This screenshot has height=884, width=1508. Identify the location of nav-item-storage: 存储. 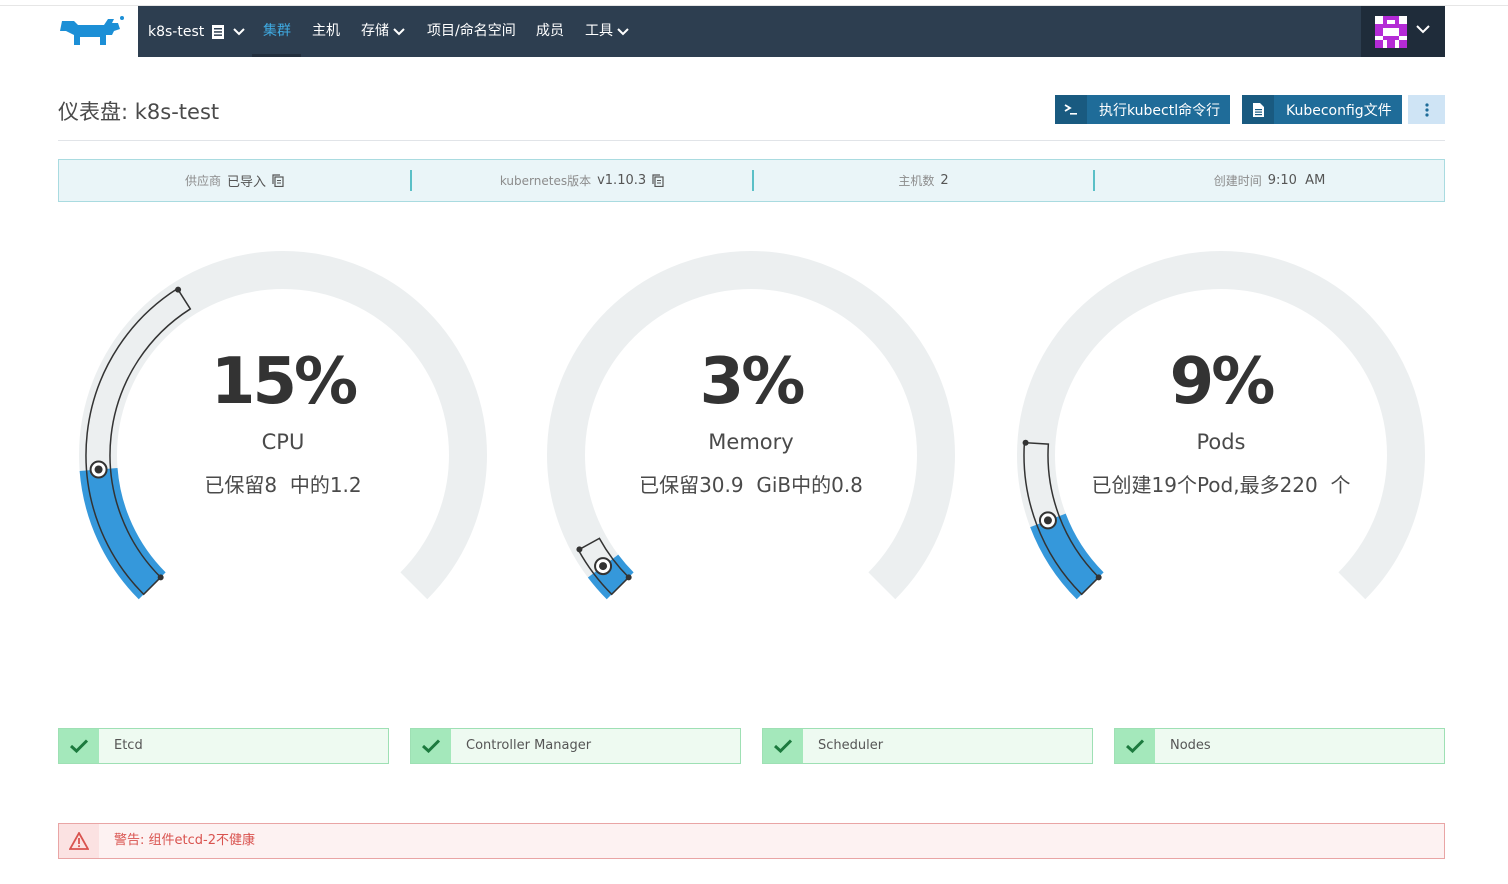
(383, 31).